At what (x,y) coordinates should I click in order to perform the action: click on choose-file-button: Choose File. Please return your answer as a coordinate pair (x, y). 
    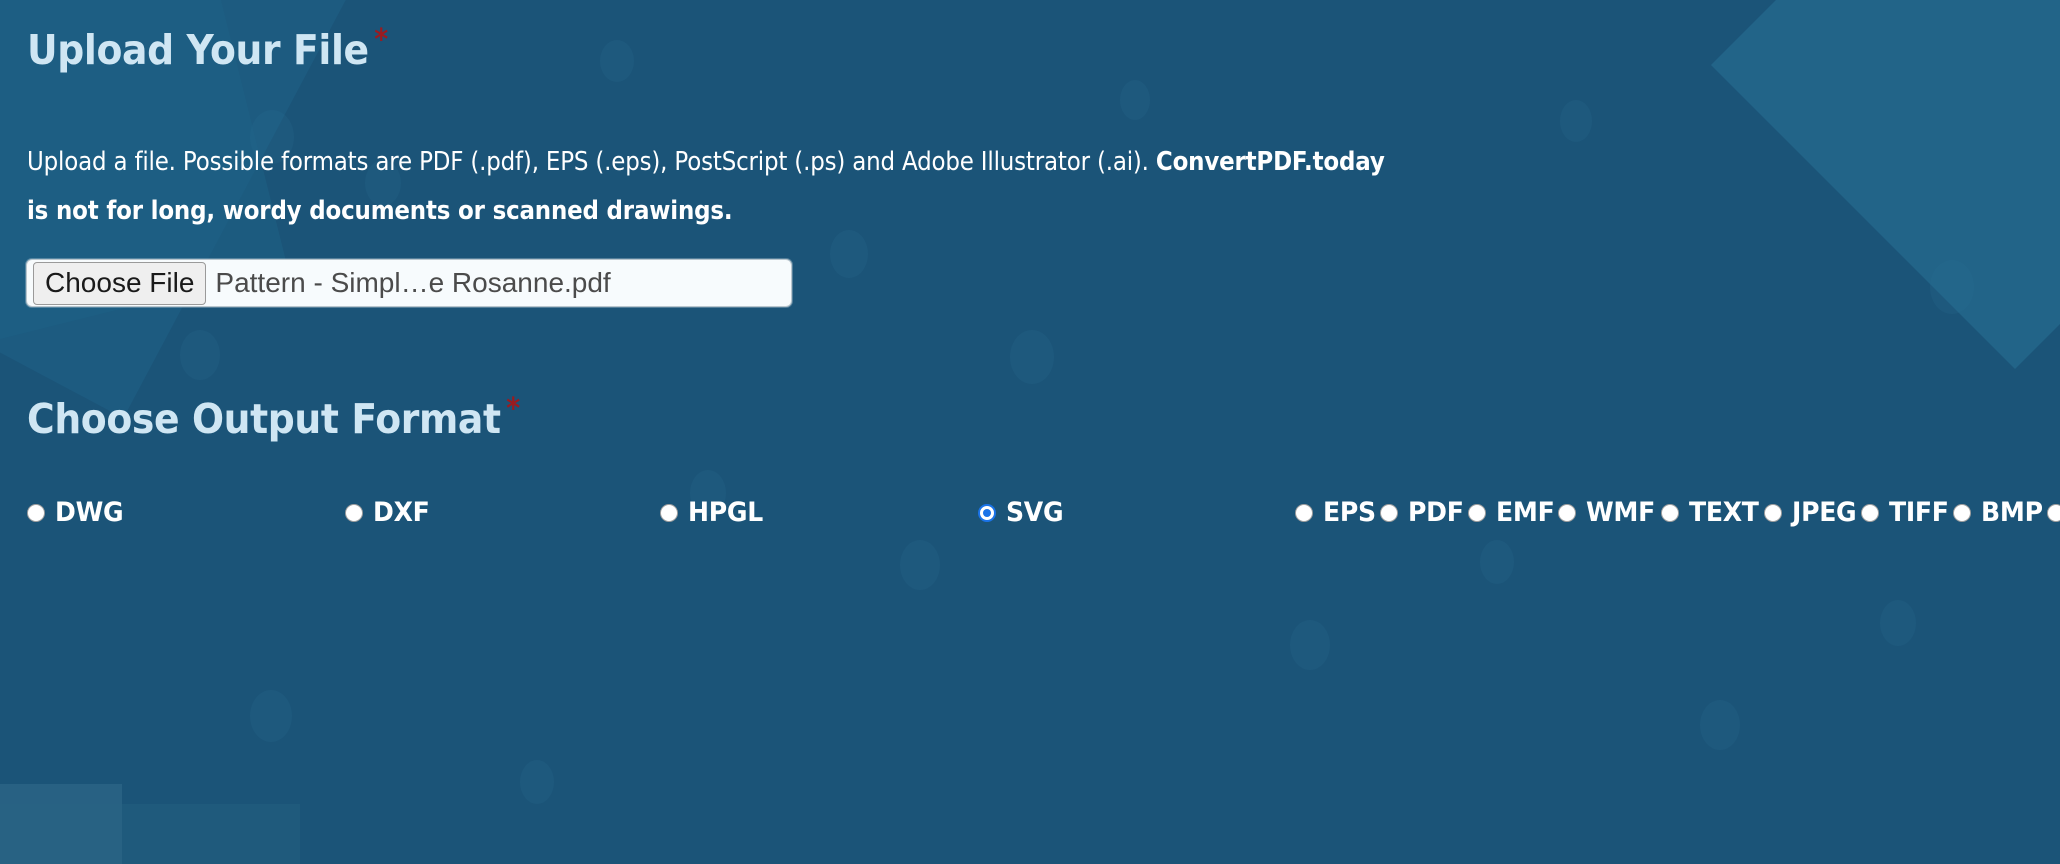
    Looking at the image, I should click on (120, 283).